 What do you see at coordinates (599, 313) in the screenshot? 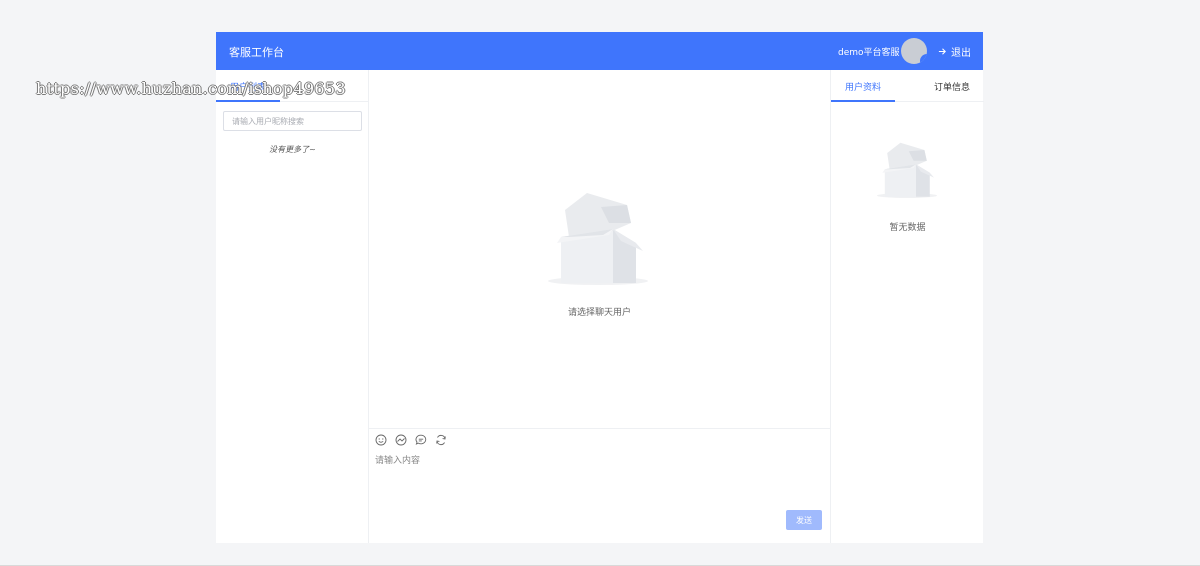
I see `empty-chat-text: 请选择聊天用户` at bounding box center [599, 313].